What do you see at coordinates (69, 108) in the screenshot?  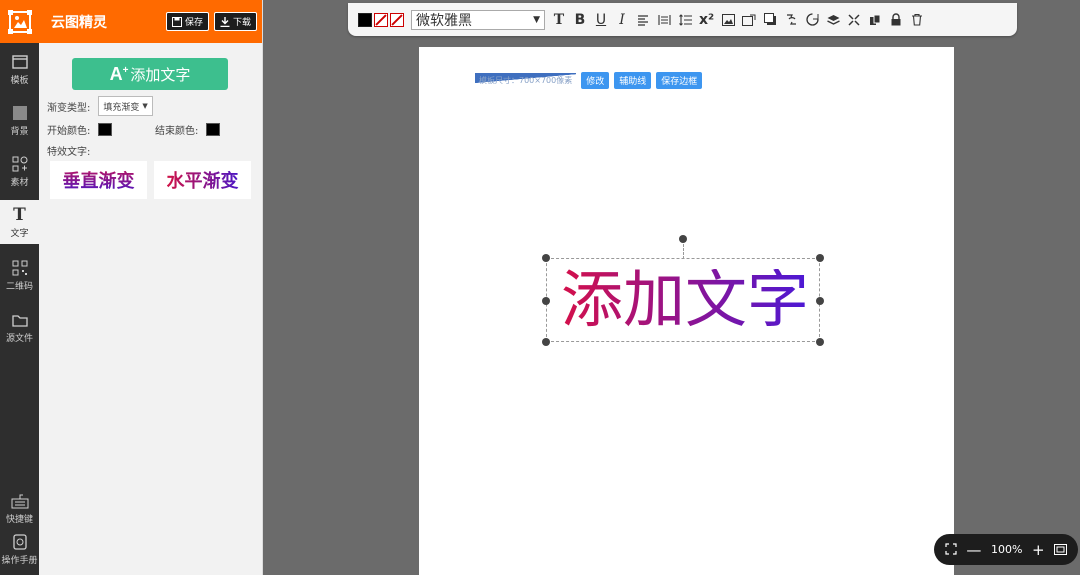 I see `gradient-type-label: 渐变类型:` at bounding box center [69, 108].